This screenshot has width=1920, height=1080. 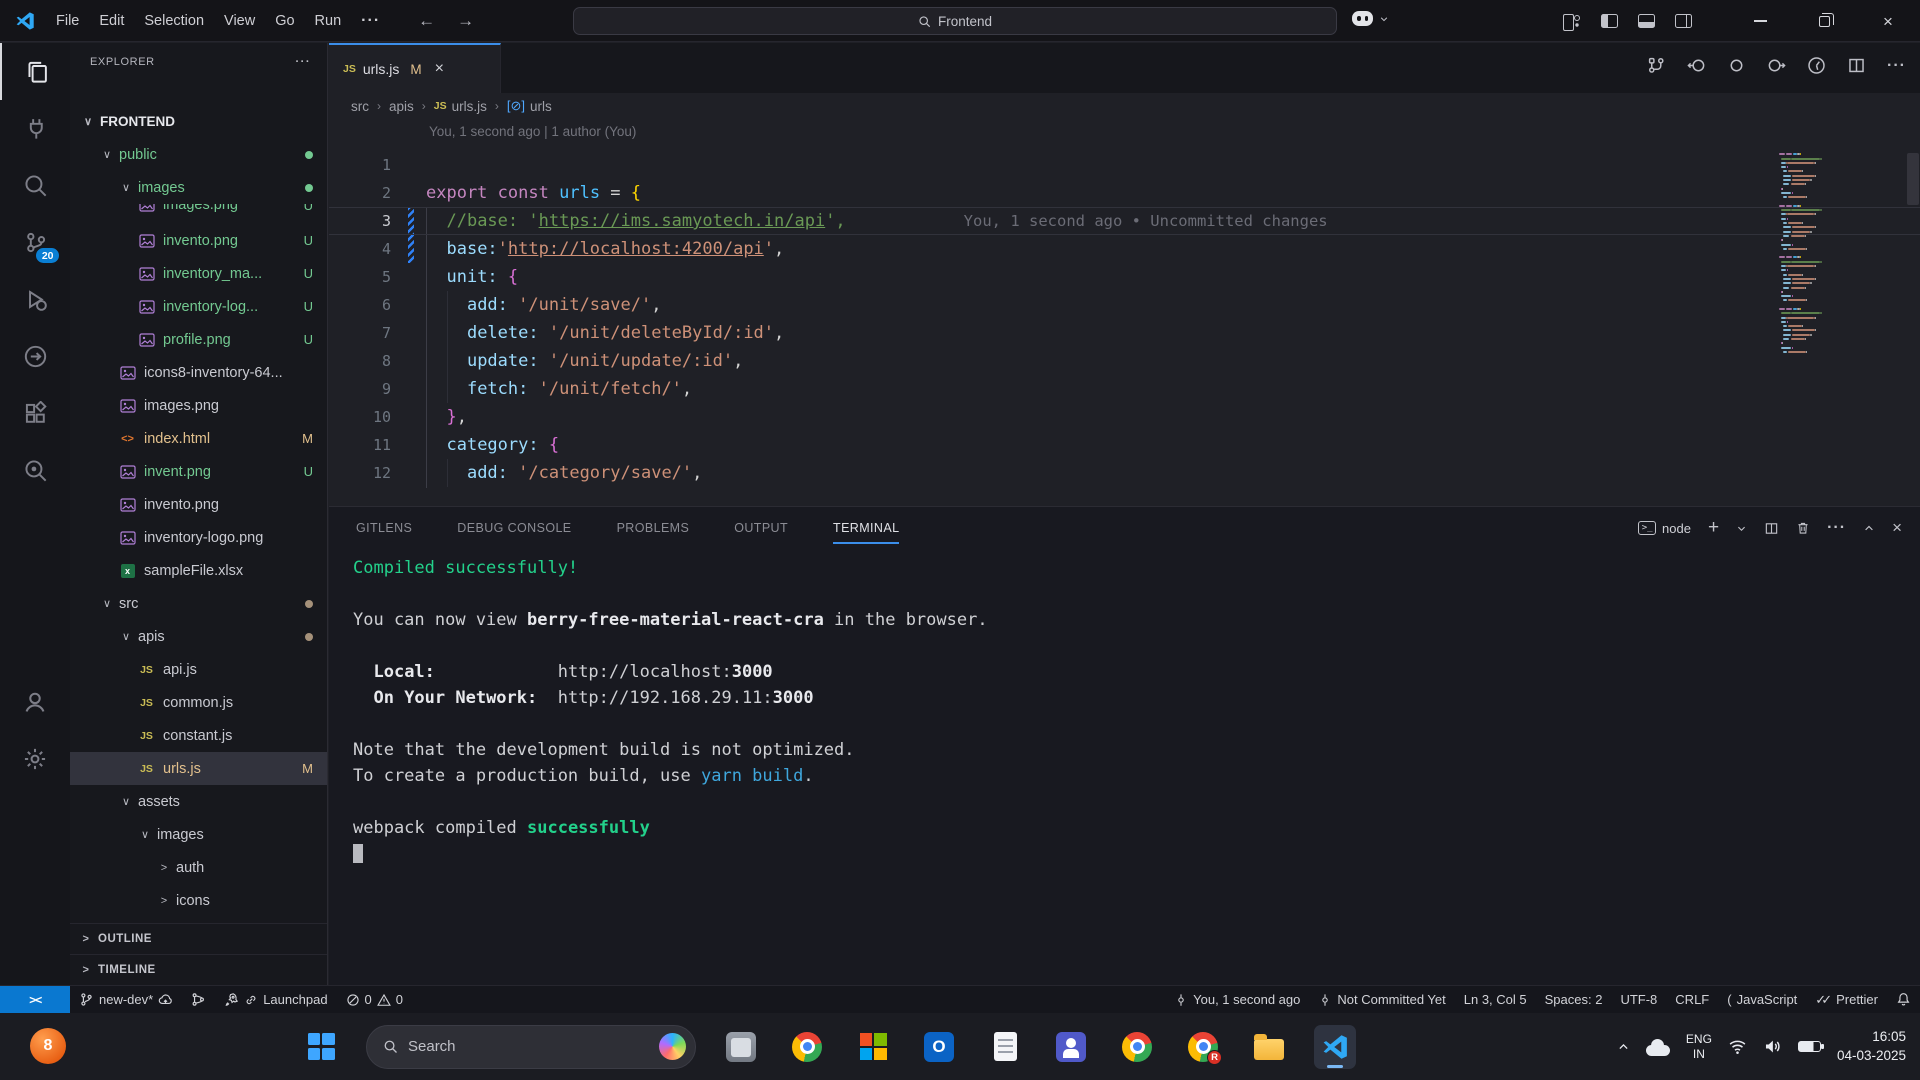 I want to click on wifi-icon, so click(x=1737, y=1046).